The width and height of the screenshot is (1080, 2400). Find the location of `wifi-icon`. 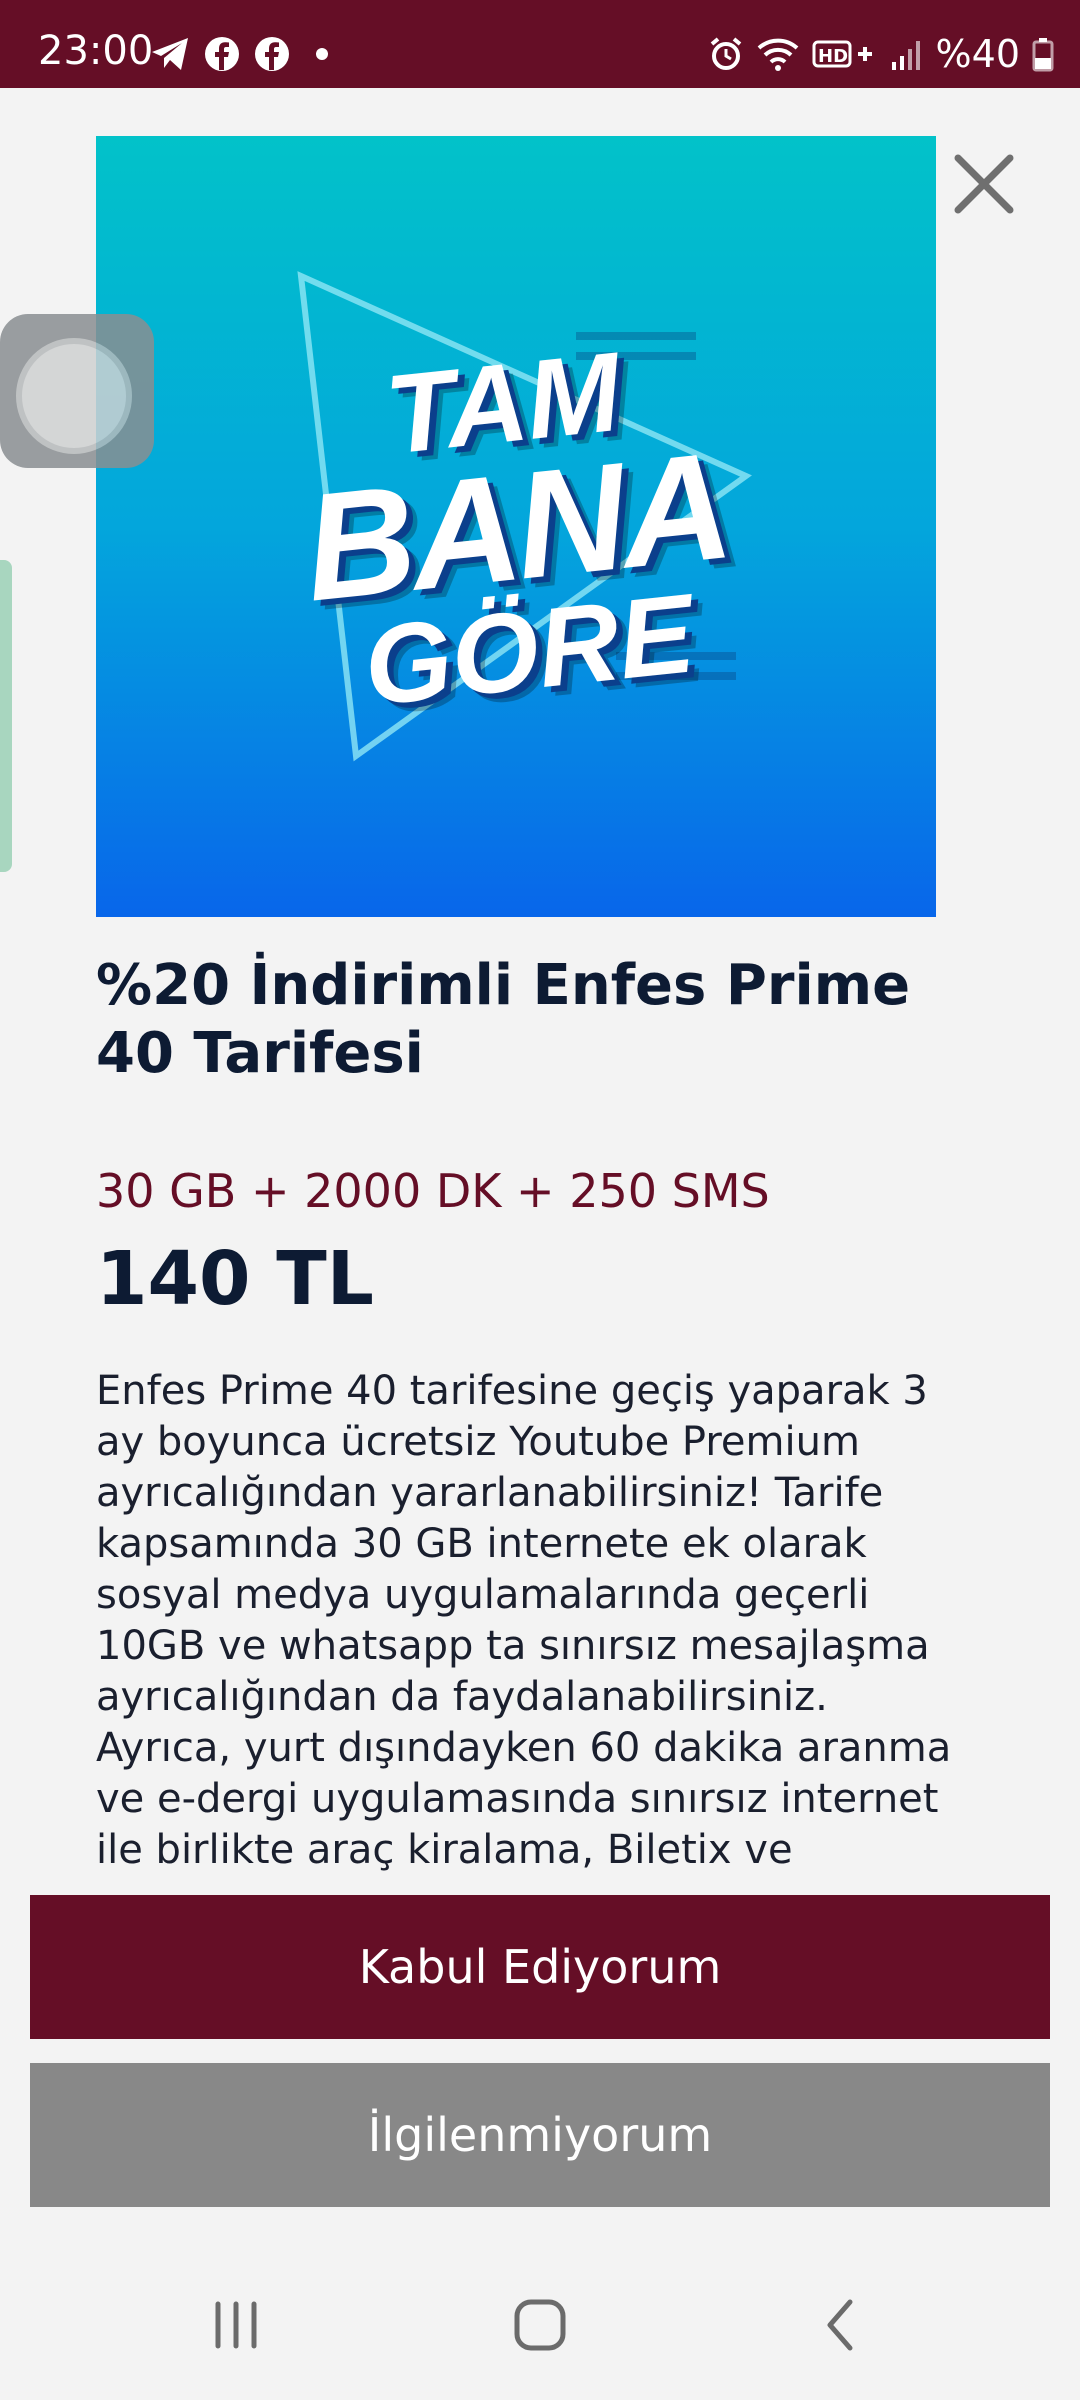

wifi-icon is located at coordinates (778, 54).